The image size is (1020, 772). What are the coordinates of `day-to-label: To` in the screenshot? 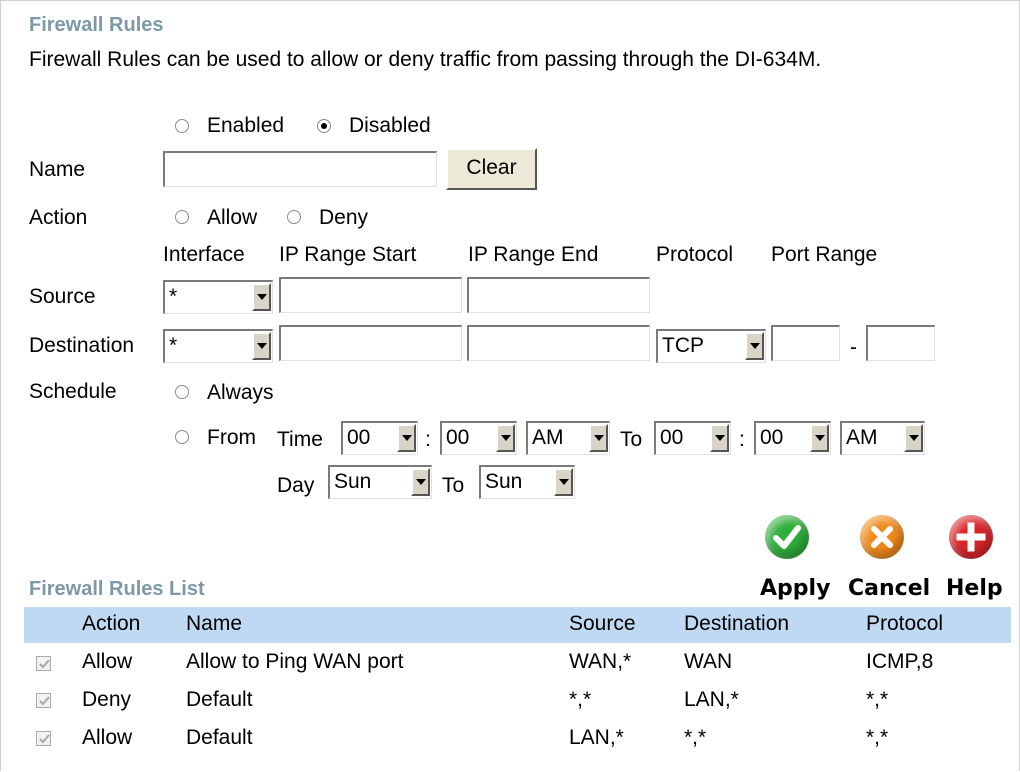 It's located at (453, 485).